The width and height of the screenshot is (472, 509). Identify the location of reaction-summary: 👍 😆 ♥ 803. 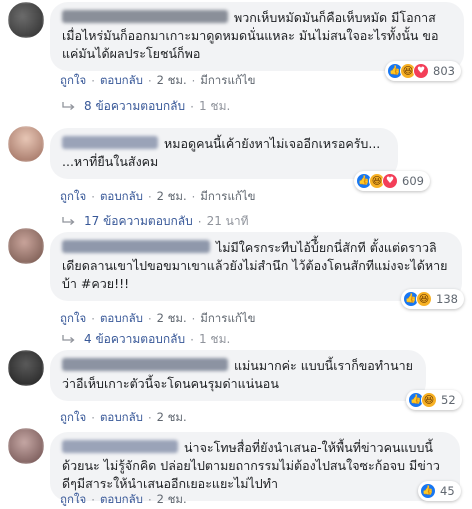
(423, 71).